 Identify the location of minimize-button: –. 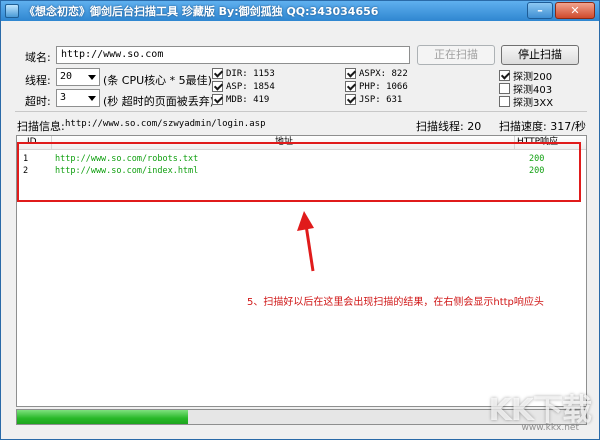
(540, 10).